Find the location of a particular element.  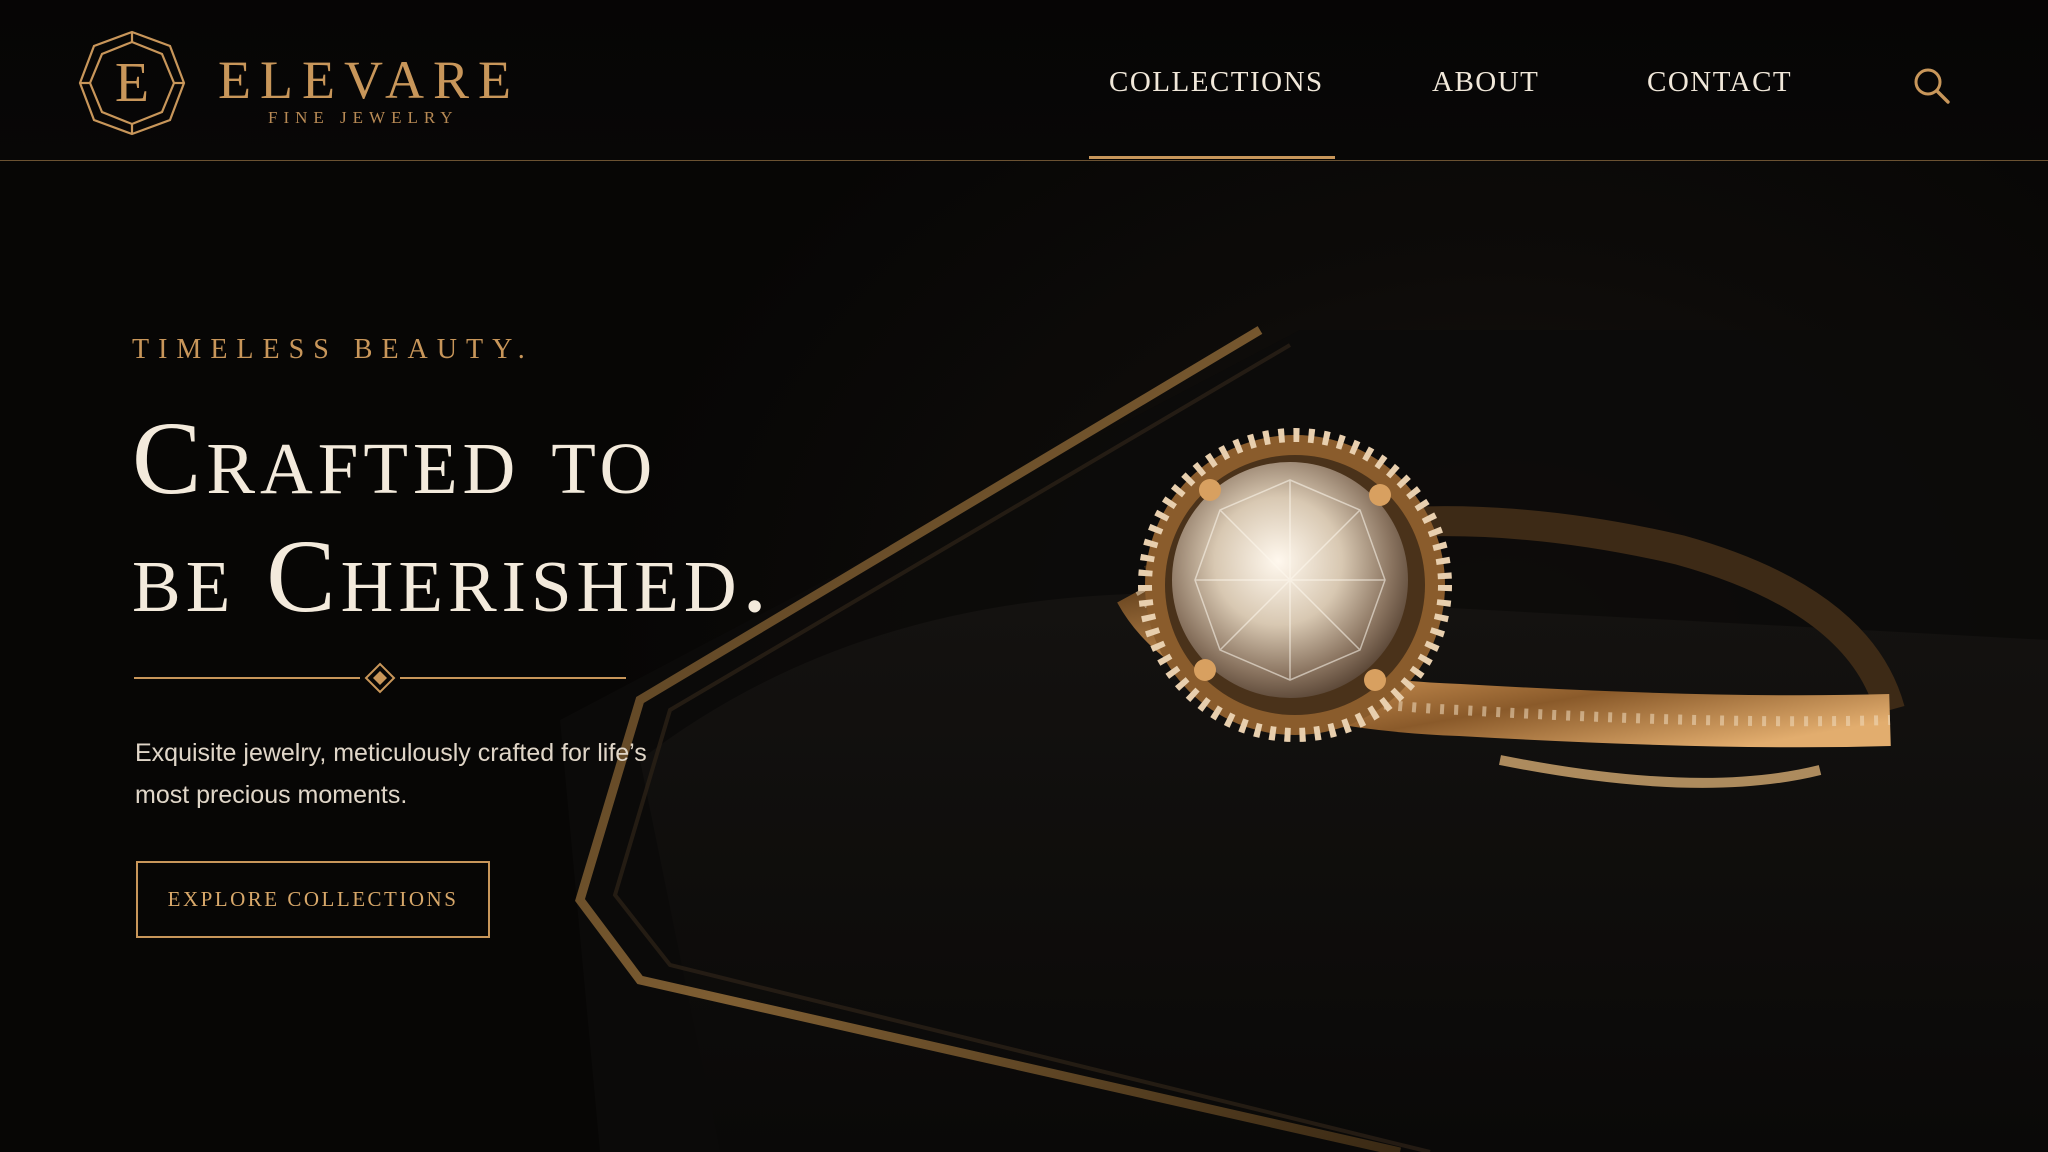

nav-collections: COLLECTIONS is located at coordinates (1216, 82).